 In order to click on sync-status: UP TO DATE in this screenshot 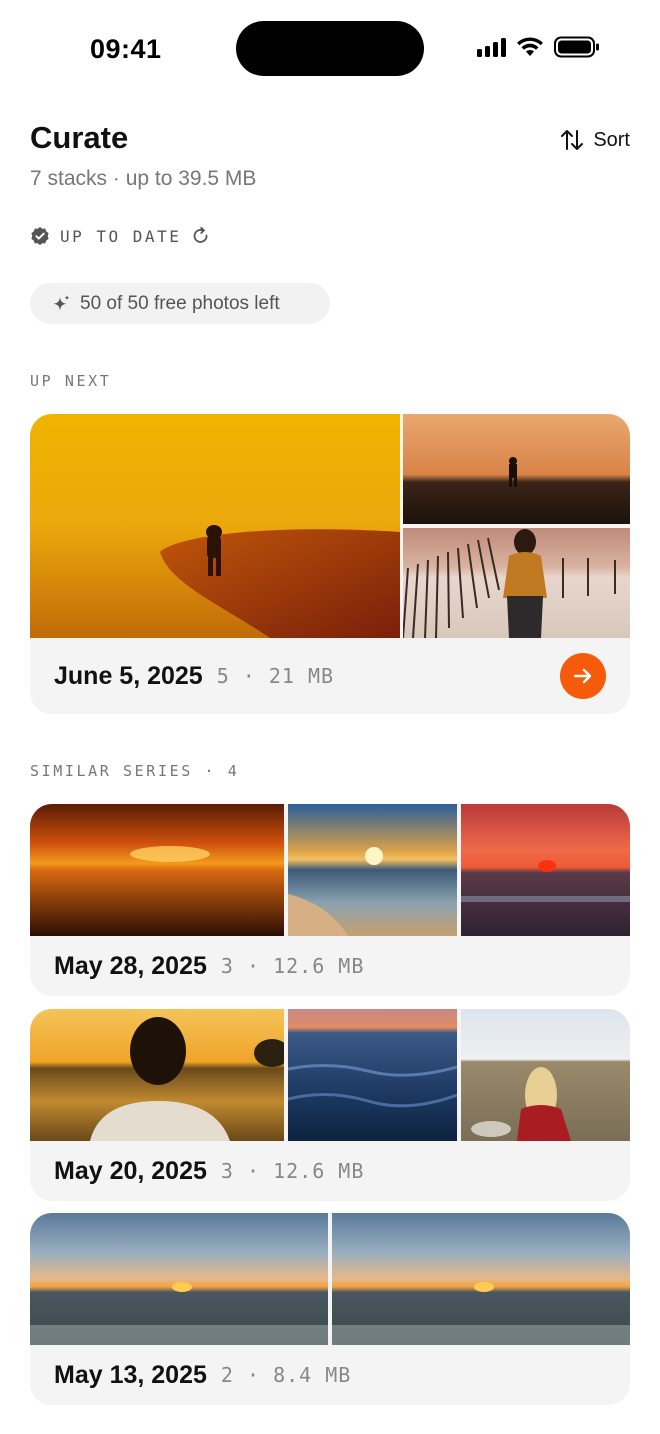, I will do `click(120, 236)`.